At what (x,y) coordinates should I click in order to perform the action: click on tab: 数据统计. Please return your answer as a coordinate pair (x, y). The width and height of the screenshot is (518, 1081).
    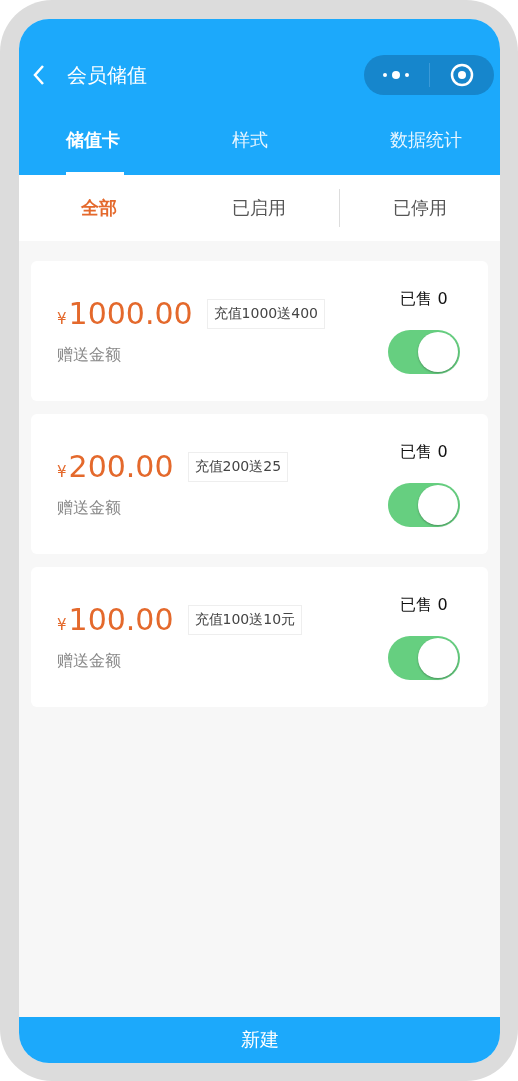
    Looking at the image, I should click on (410, 140).